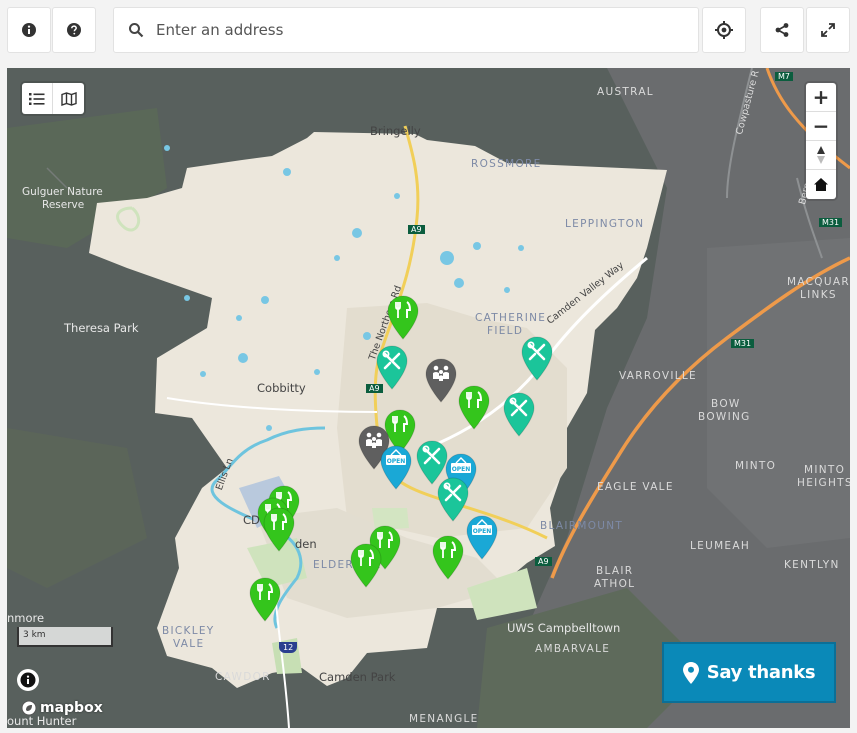 The image size is (857, 733). I want to click on fullscreen-button, so click(828, 30).